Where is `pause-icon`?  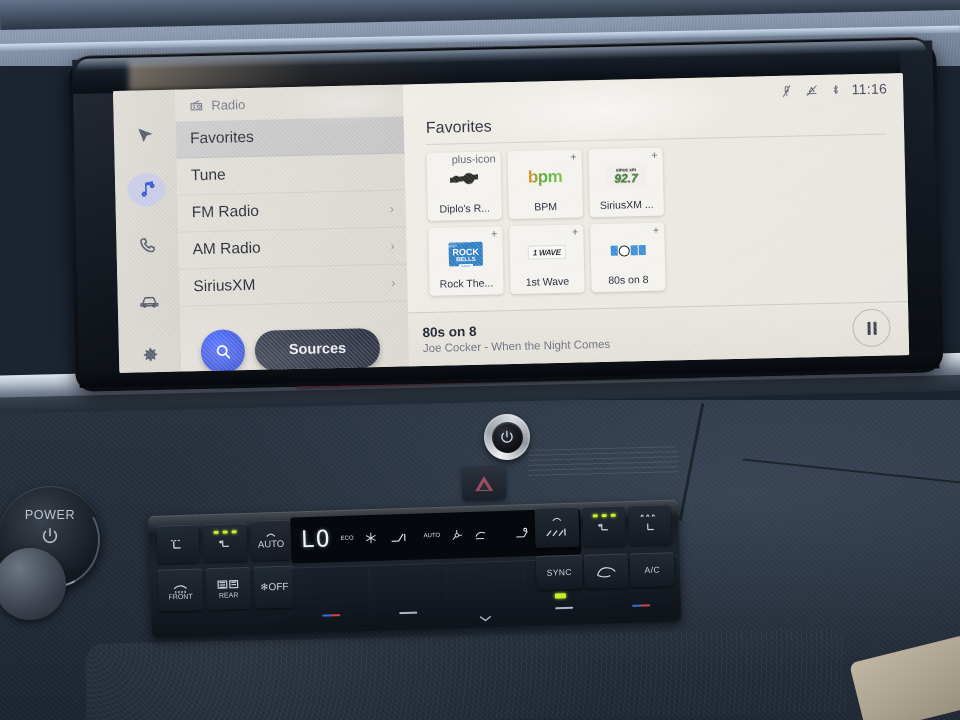 pause-icon is located at coordinates (868, 328).